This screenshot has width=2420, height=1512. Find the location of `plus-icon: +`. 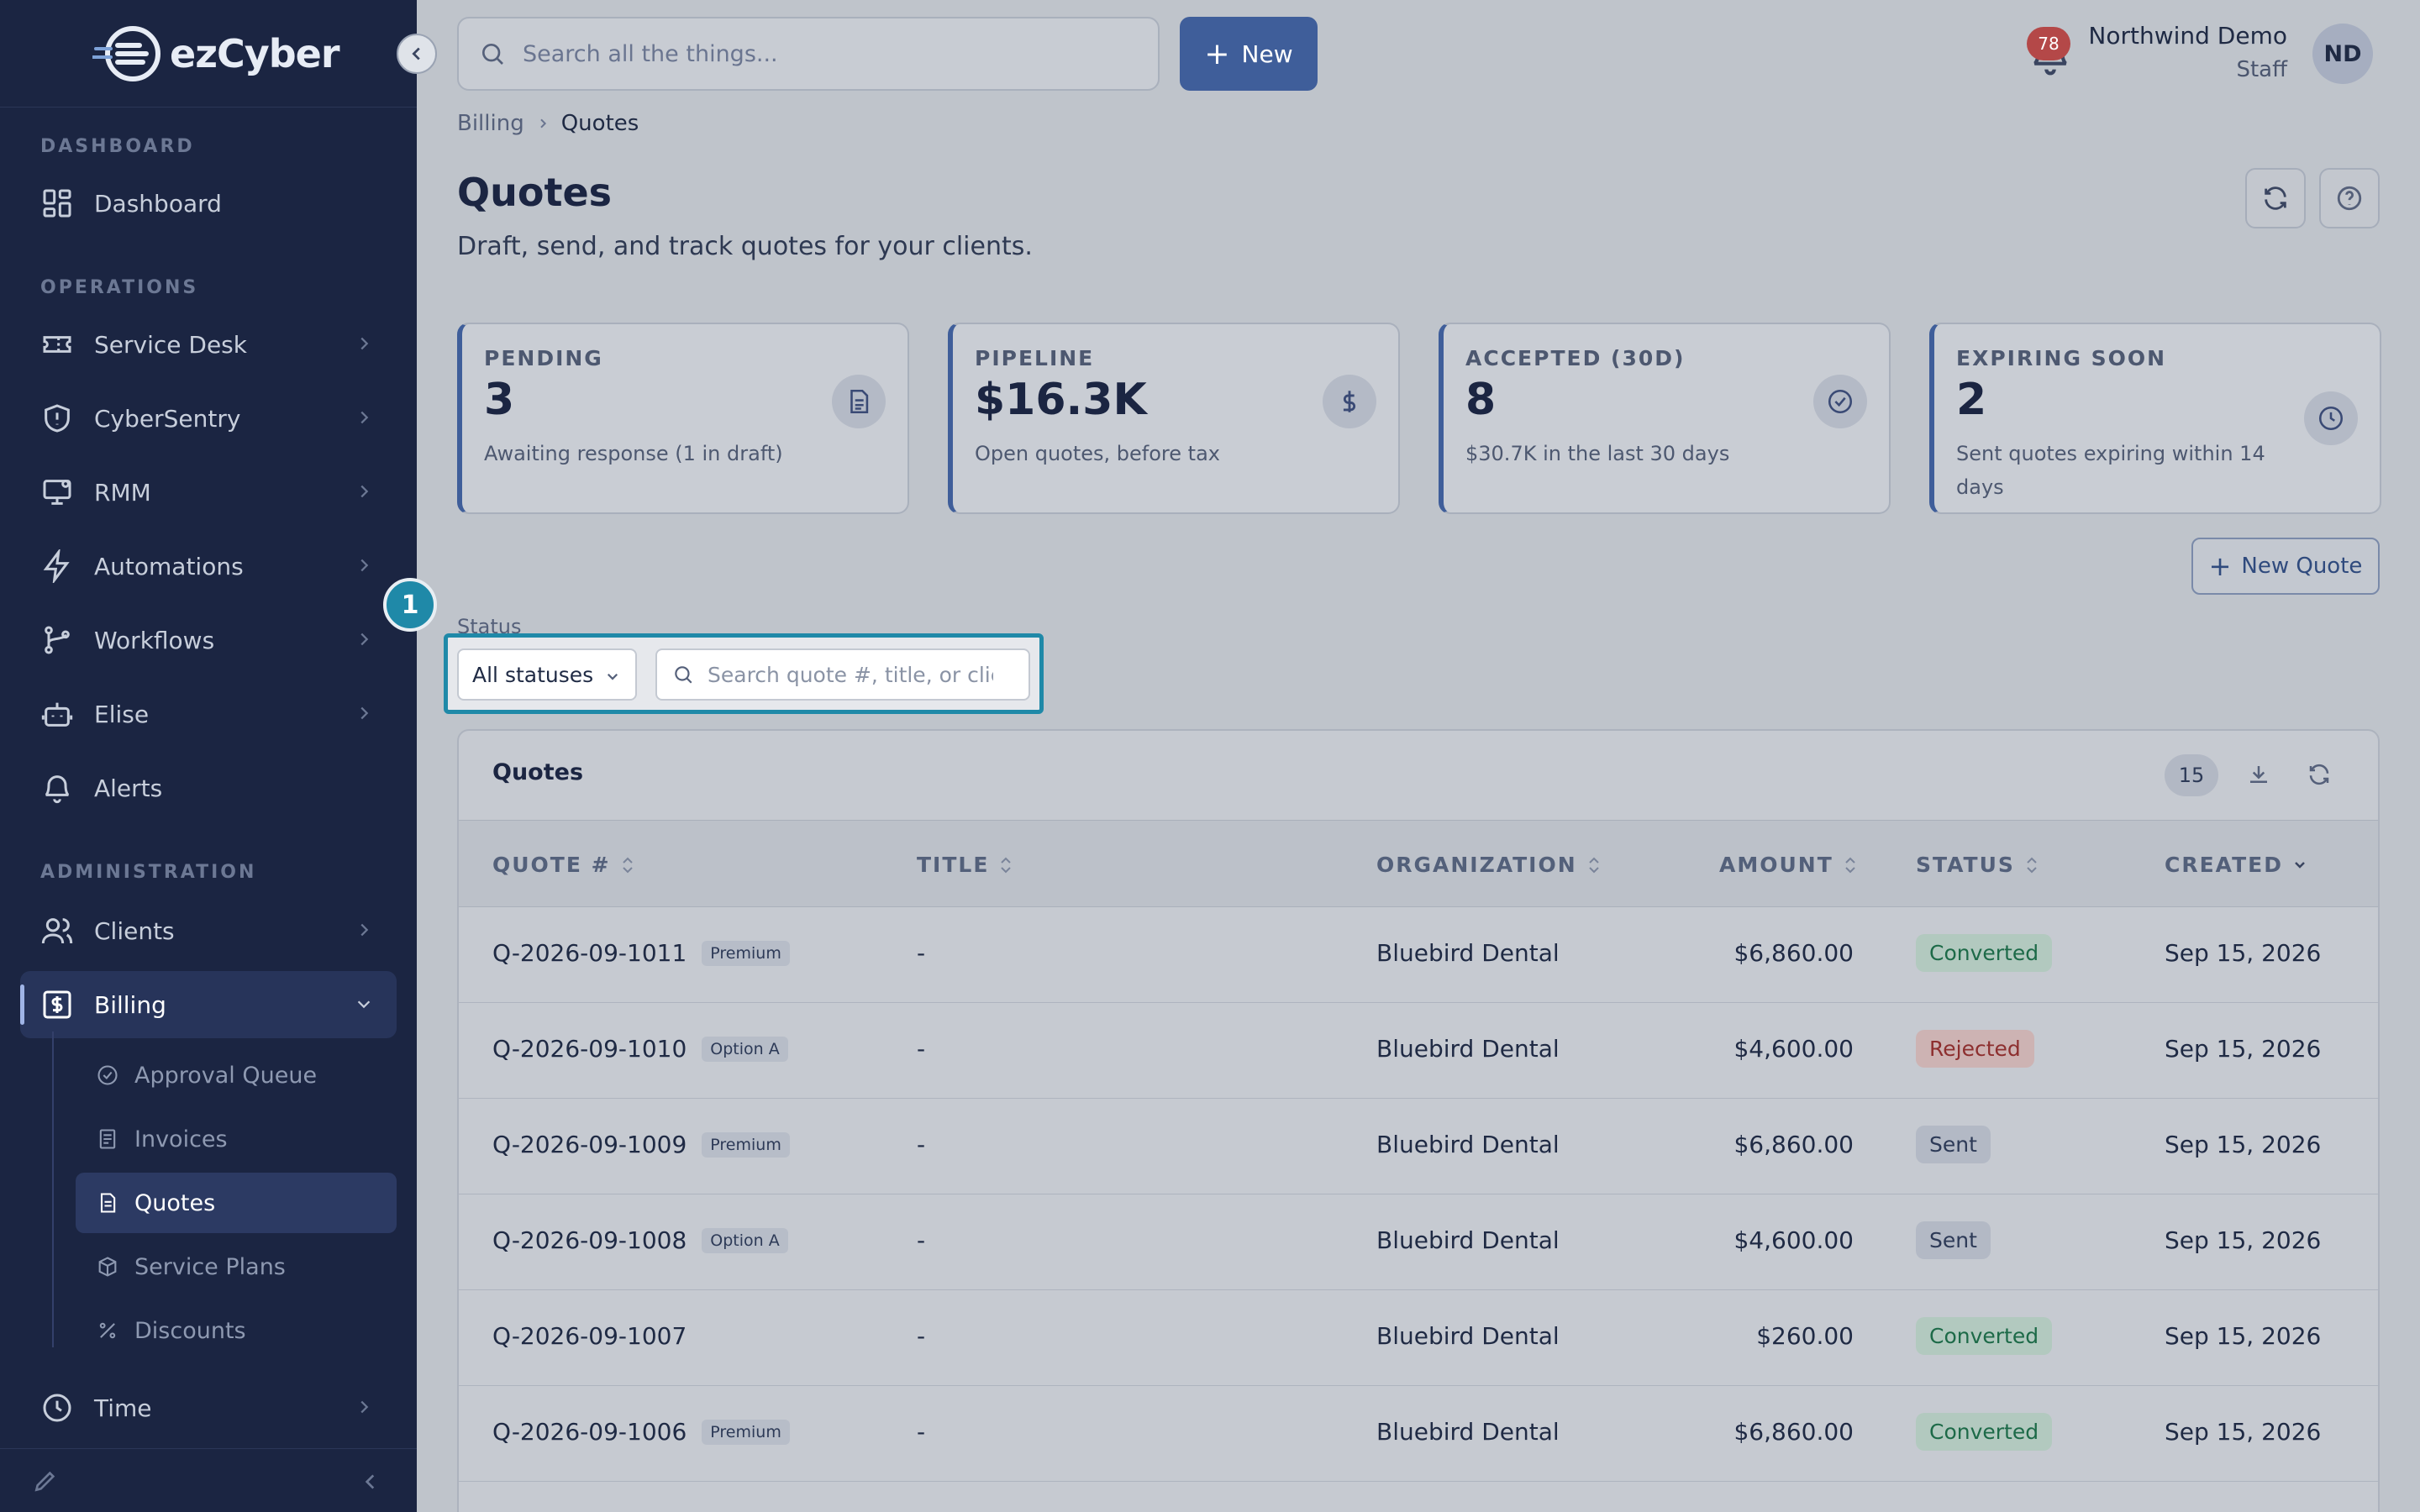

plus-icon: + is located at coordinates (2220, 566).